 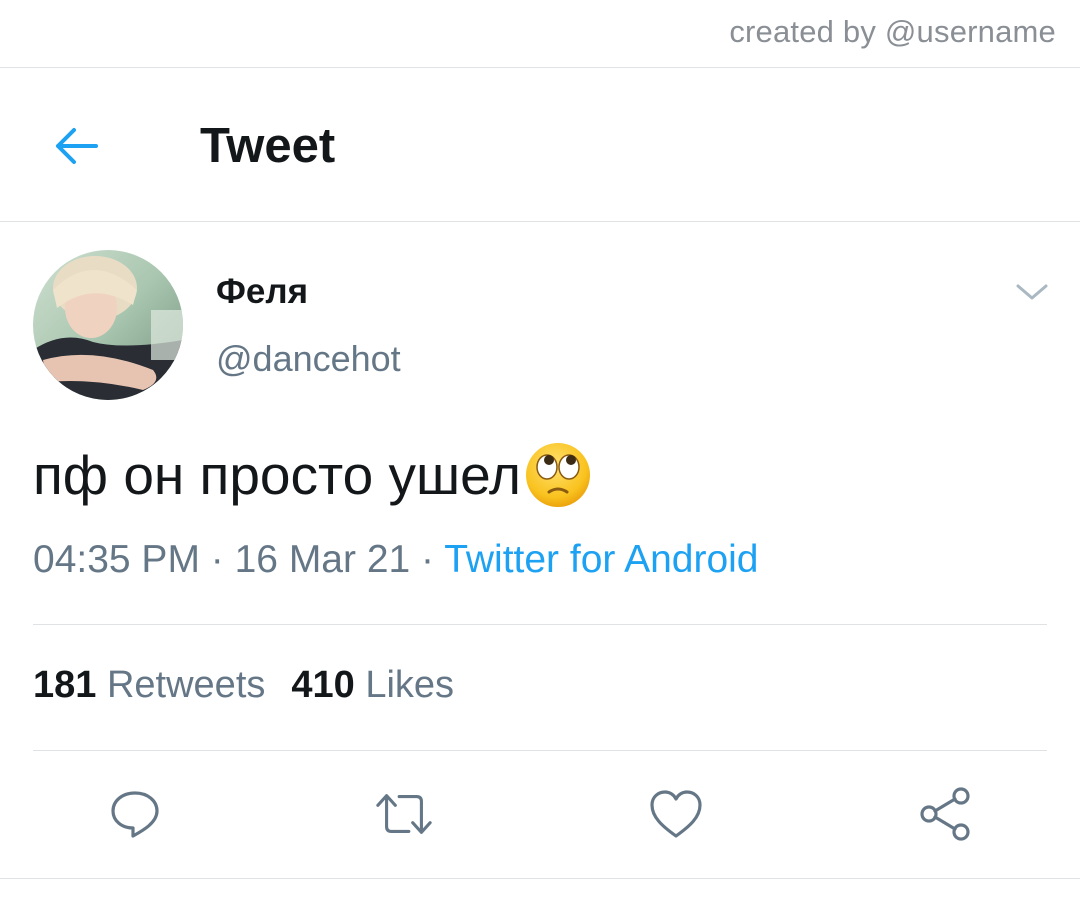 I want to click on author-handle: @dancehot, so click(x=308, y=359).